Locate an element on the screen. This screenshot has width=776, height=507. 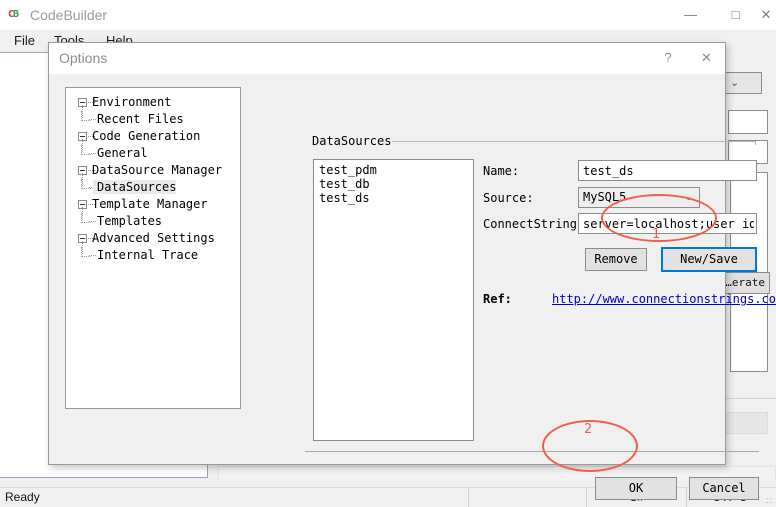
source-select: MySQL5 ⌄ is located at coordinates (639, 197).